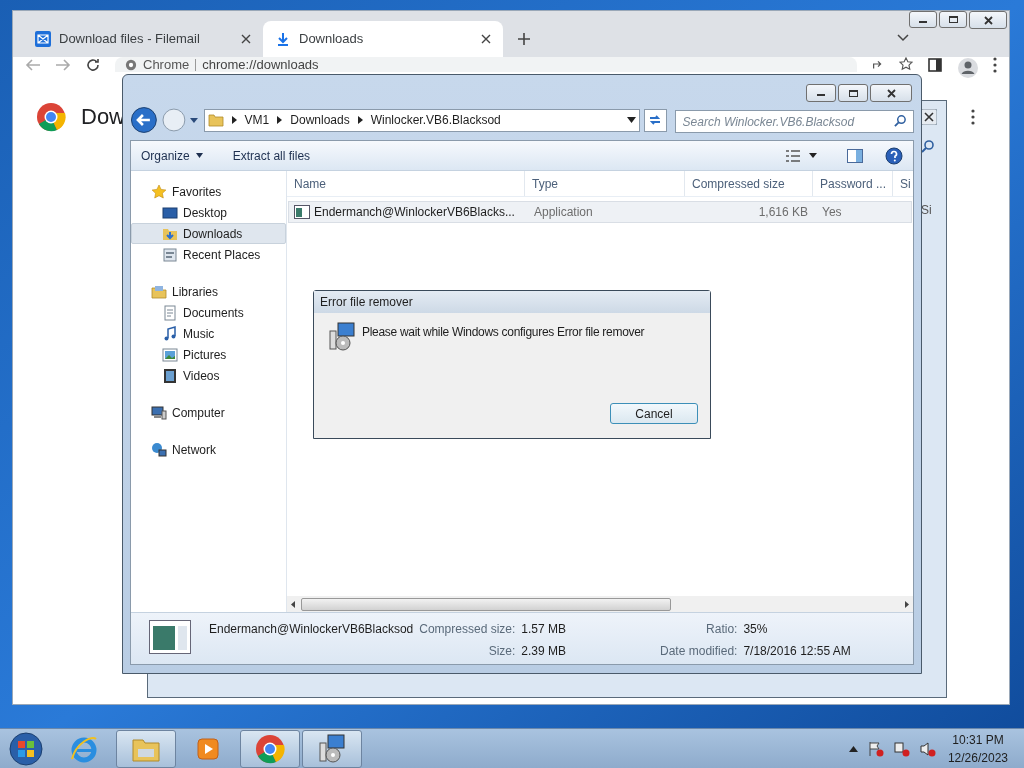  I want to click on column-header: Compressed size, so click(749, 183).